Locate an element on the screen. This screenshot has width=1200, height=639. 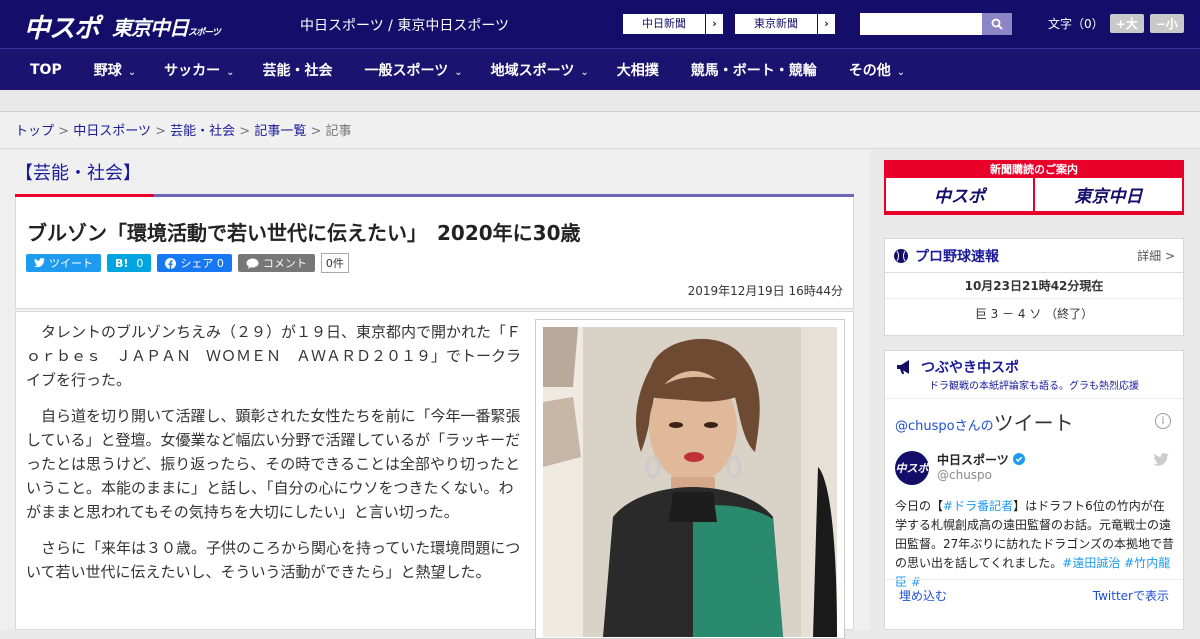
tweet-label: ツイート is located at coordinates (71, 263).